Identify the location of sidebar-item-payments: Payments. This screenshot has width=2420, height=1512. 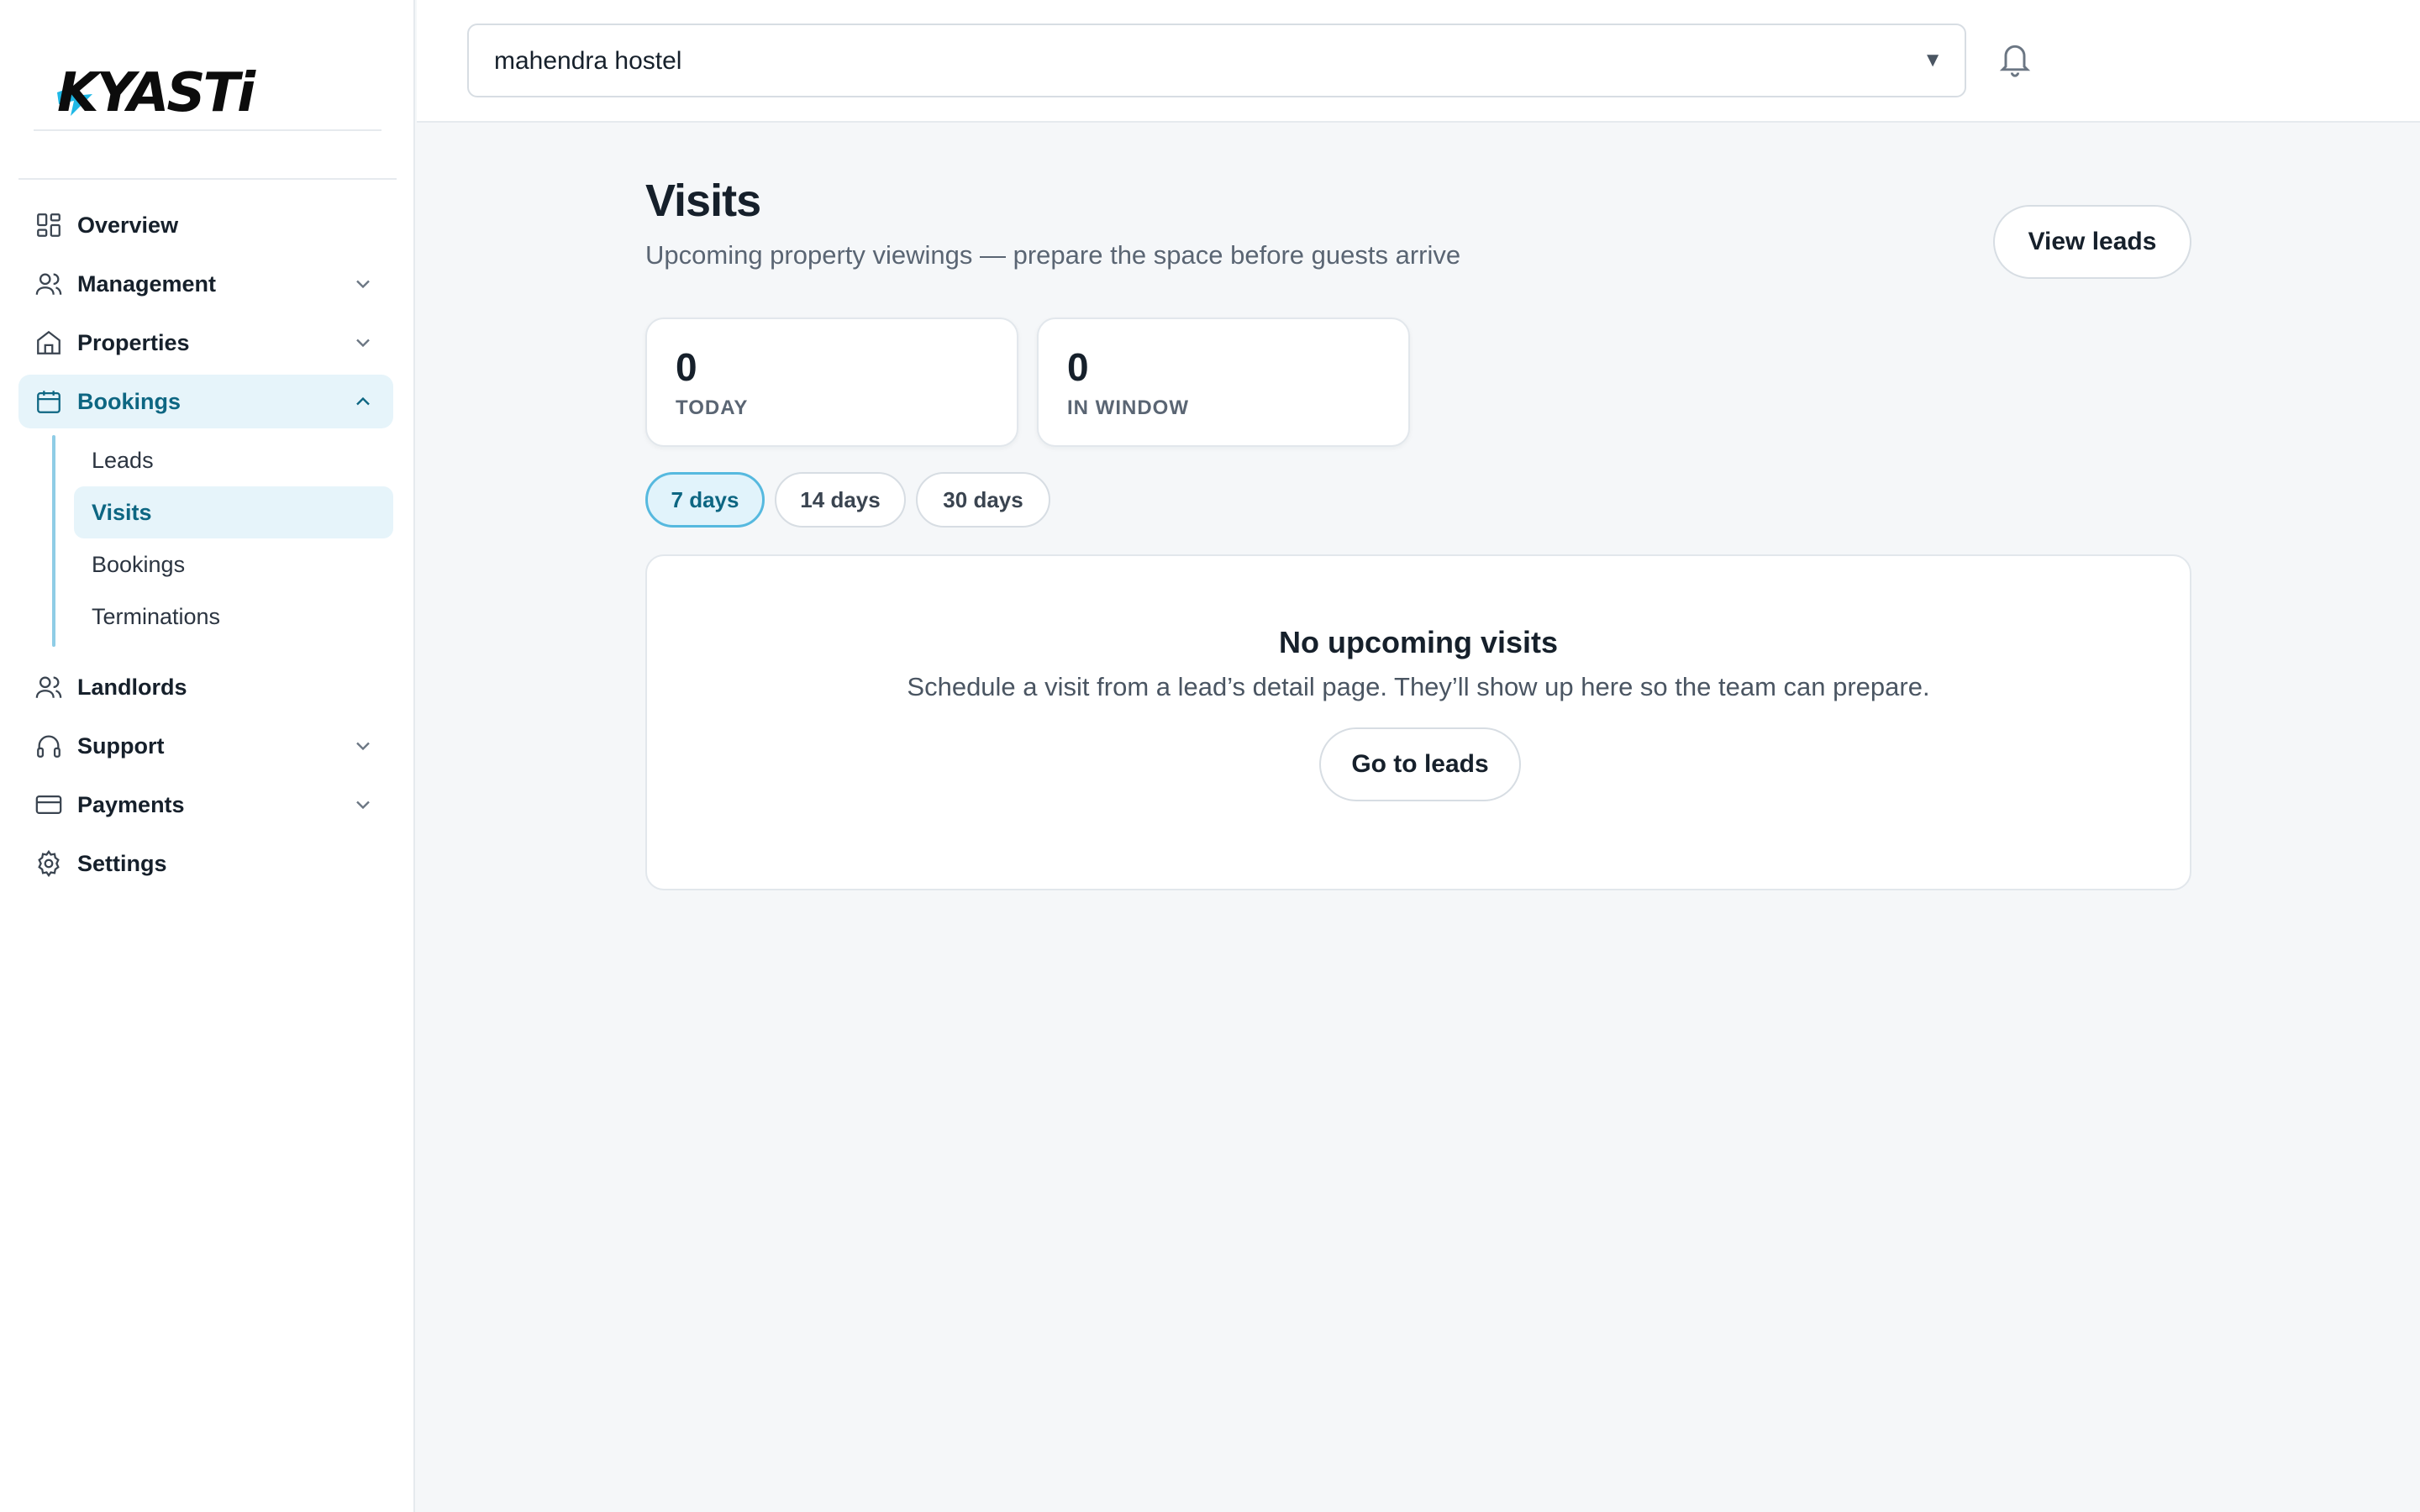
(206, 805).